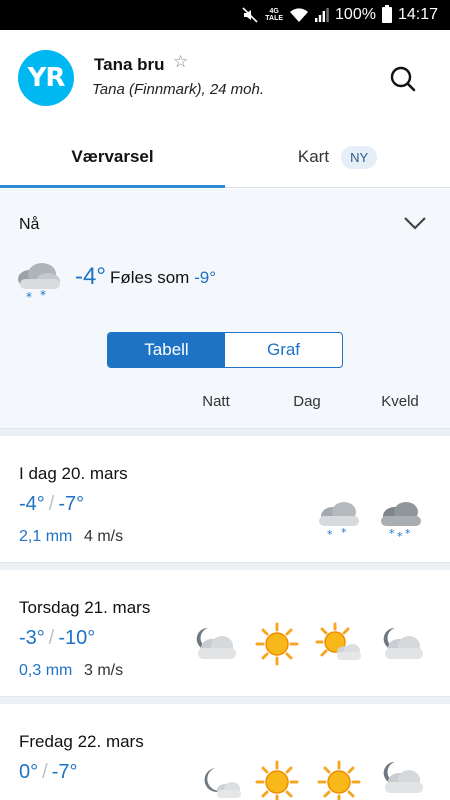 The height and width of the screenshot is (800, 450). I want to click on wind: 3 m/s, so click(104, 670).